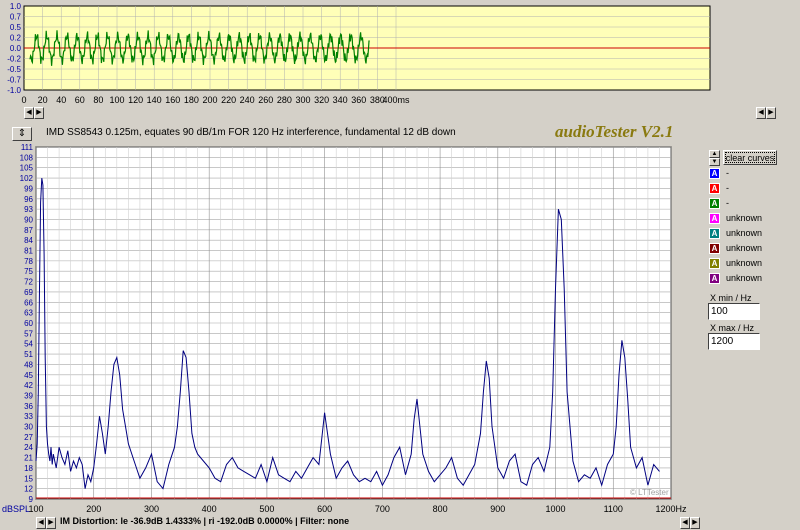 This screenshot has width=800, height=530. Describe the element at coordinates (732, 328) in the screenshot. I see `xmax-label: X max / Hz` at that location.